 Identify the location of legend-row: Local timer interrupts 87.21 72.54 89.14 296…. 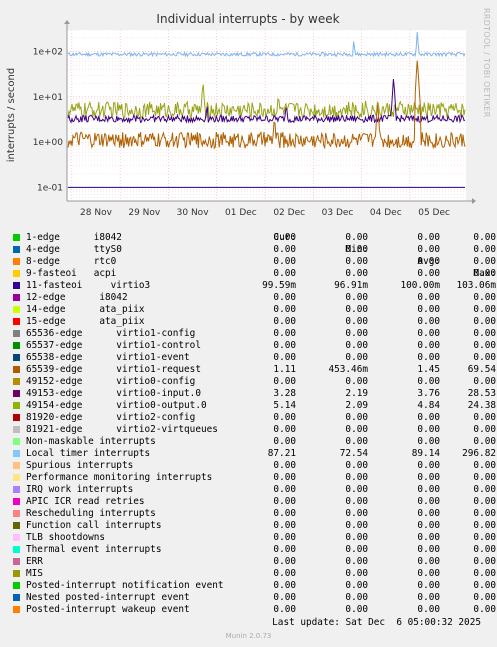
(254, 454).